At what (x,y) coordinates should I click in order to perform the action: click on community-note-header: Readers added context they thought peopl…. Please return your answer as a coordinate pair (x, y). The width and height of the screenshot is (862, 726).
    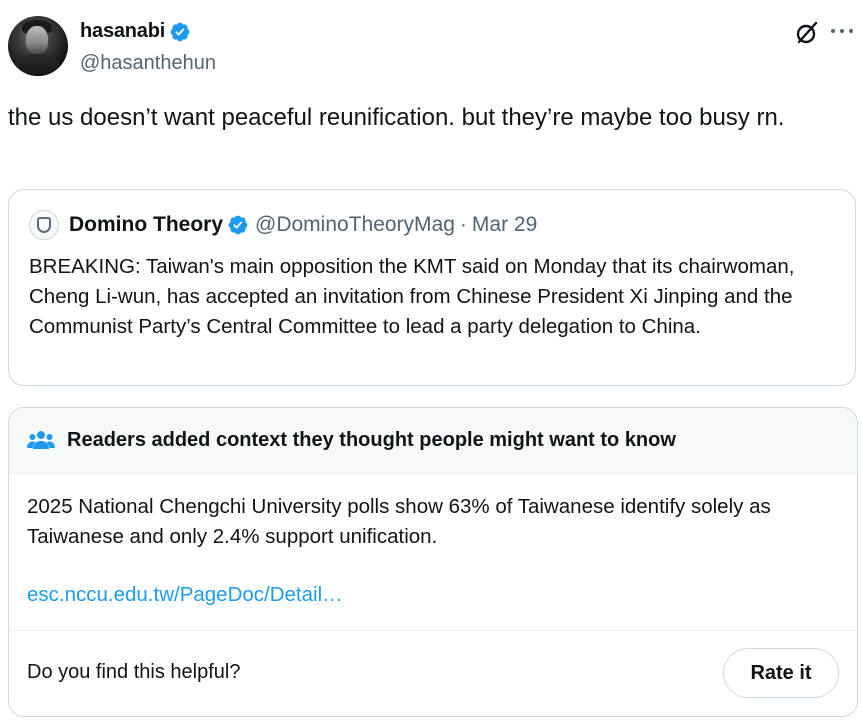
    Looking at the image, I should click on (433, 441).